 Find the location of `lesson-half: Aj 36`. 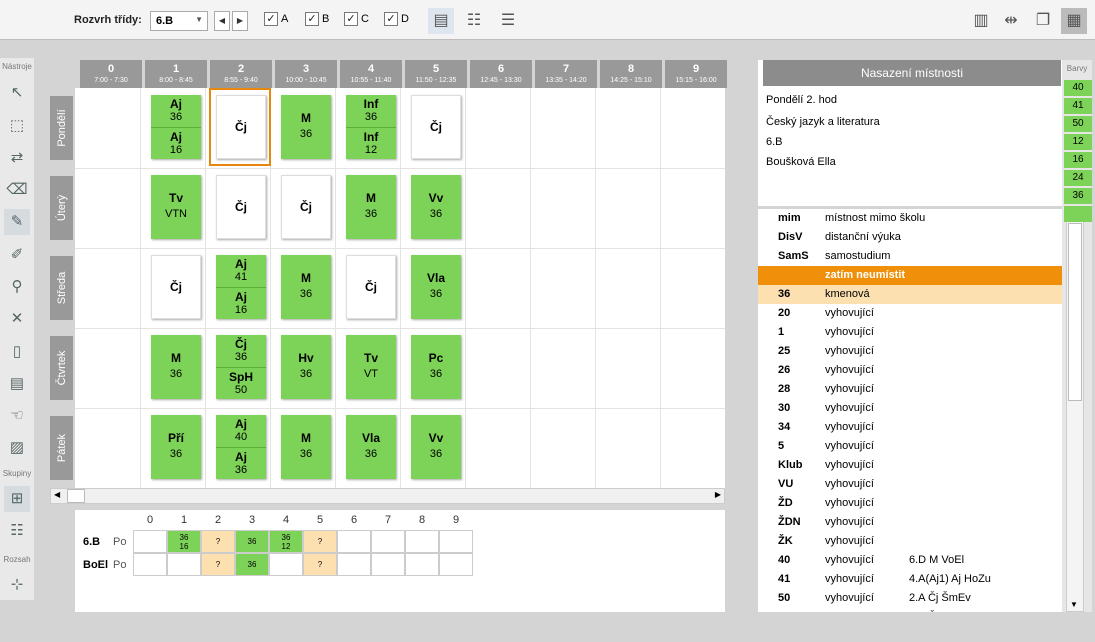

lesson-half: Aj 36 is located at coordinates (241, 463).